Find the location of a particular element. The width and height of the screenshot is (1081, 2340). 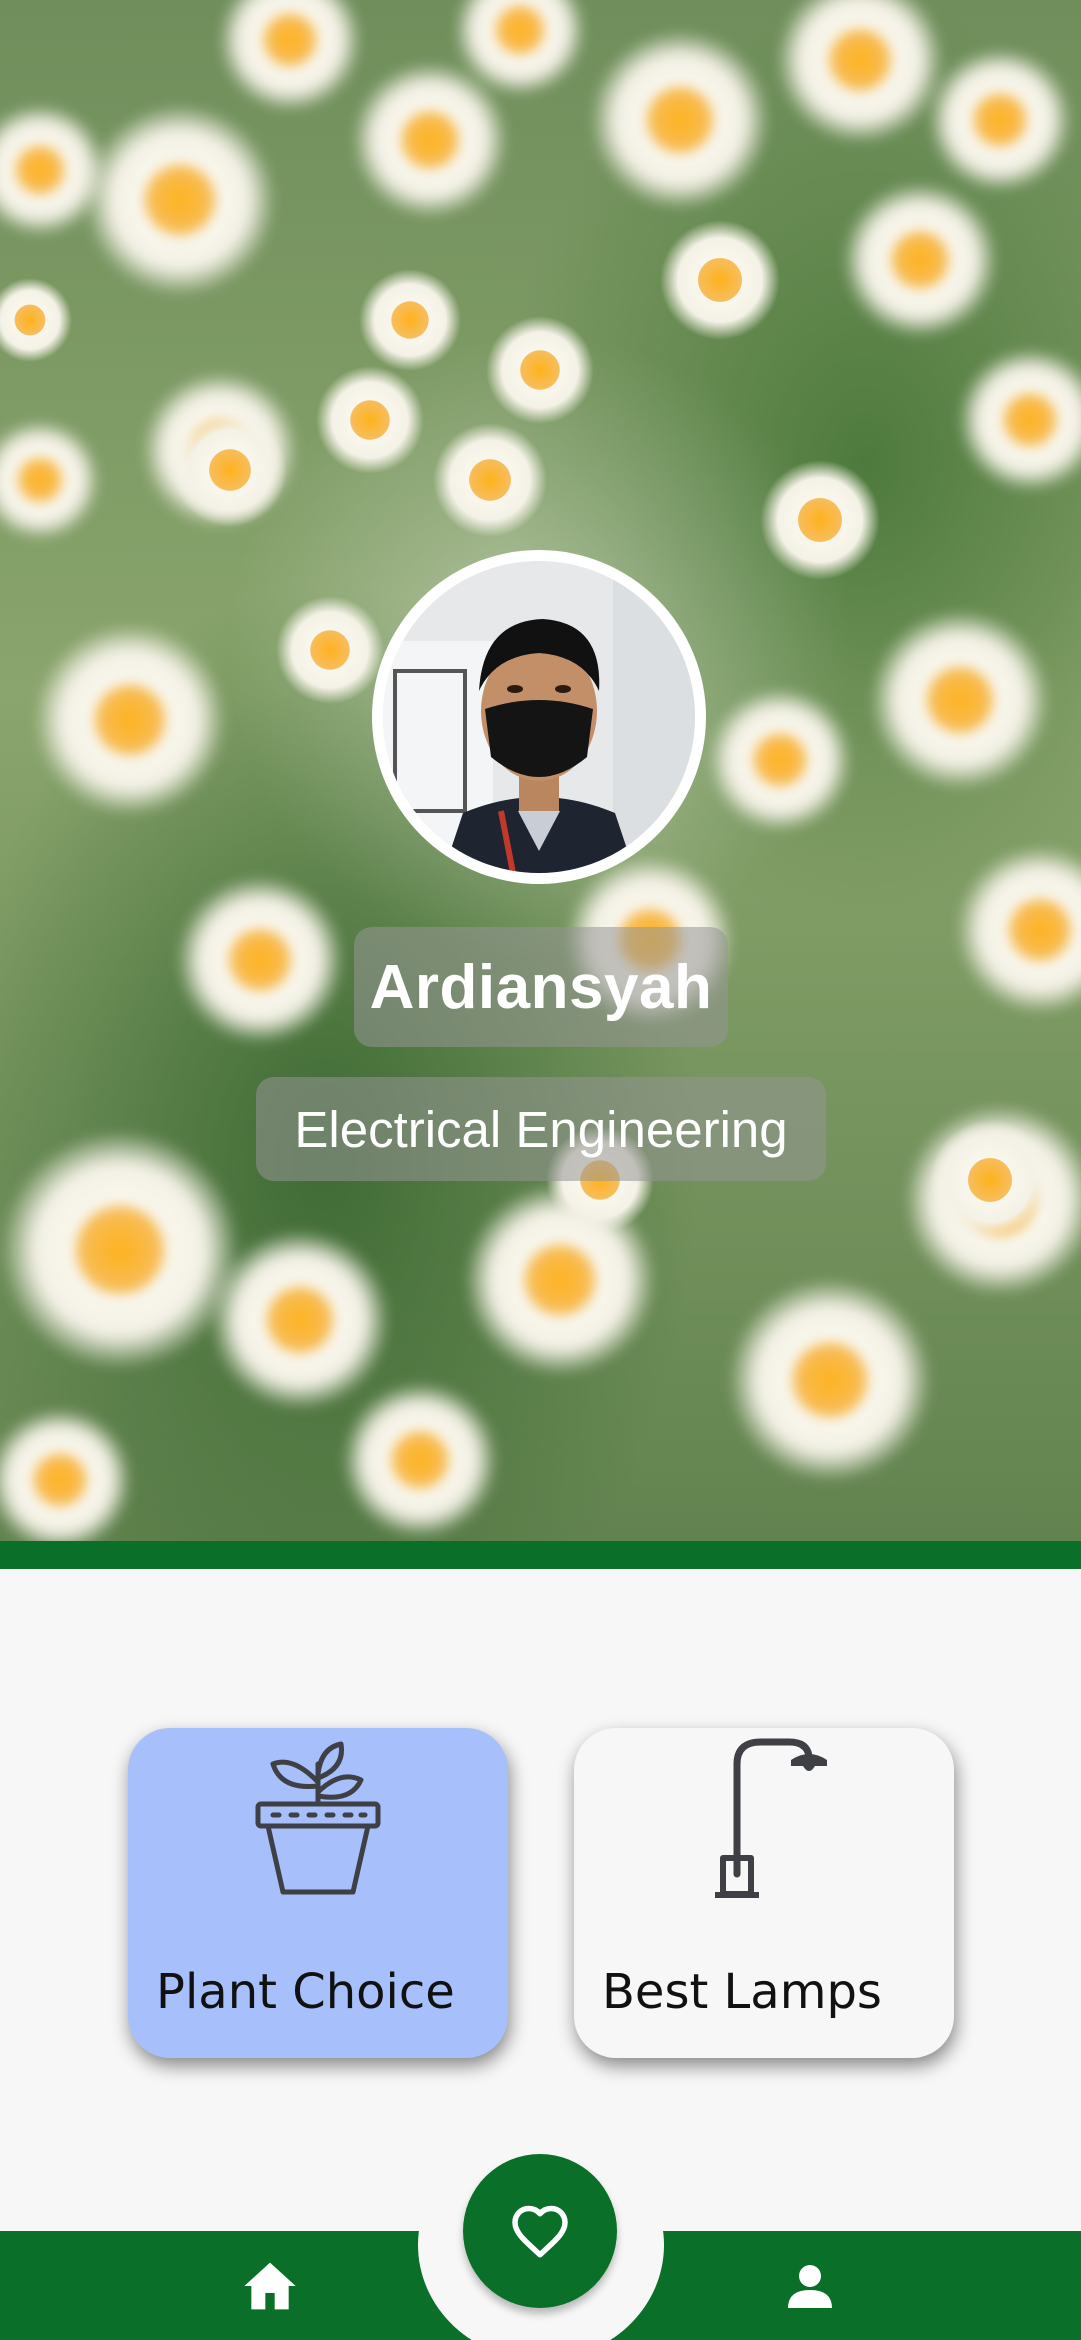

profile-name: Ardiansyah is located at coordinates (541, 987).